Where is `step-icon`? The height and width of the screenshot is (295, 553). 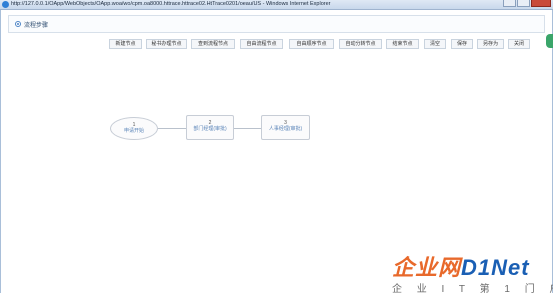
step-icon is located at coordinates (18, 24).